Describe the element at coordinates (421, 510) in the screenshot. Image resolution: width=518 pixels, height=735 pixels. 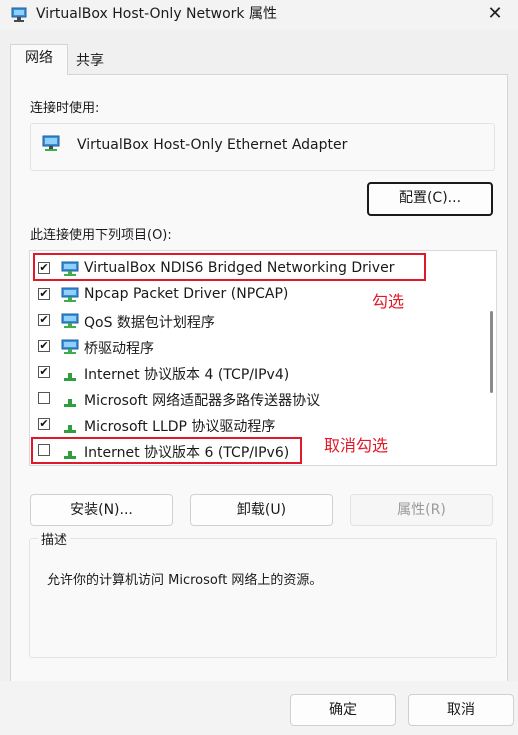
I see `properties-button: 属性(R)` at that location.